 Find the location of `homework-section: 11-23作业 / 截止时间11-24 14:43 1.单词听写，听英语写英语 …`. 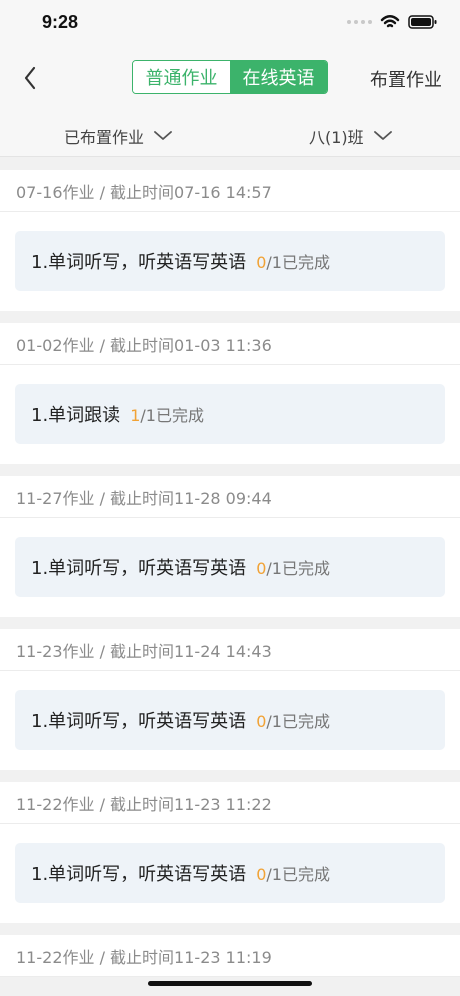

homework-section: 11-23作业 / 截止时间11-24 14:43 1.单词听写，听英语写英语 … is located at coordinates (230, 699).